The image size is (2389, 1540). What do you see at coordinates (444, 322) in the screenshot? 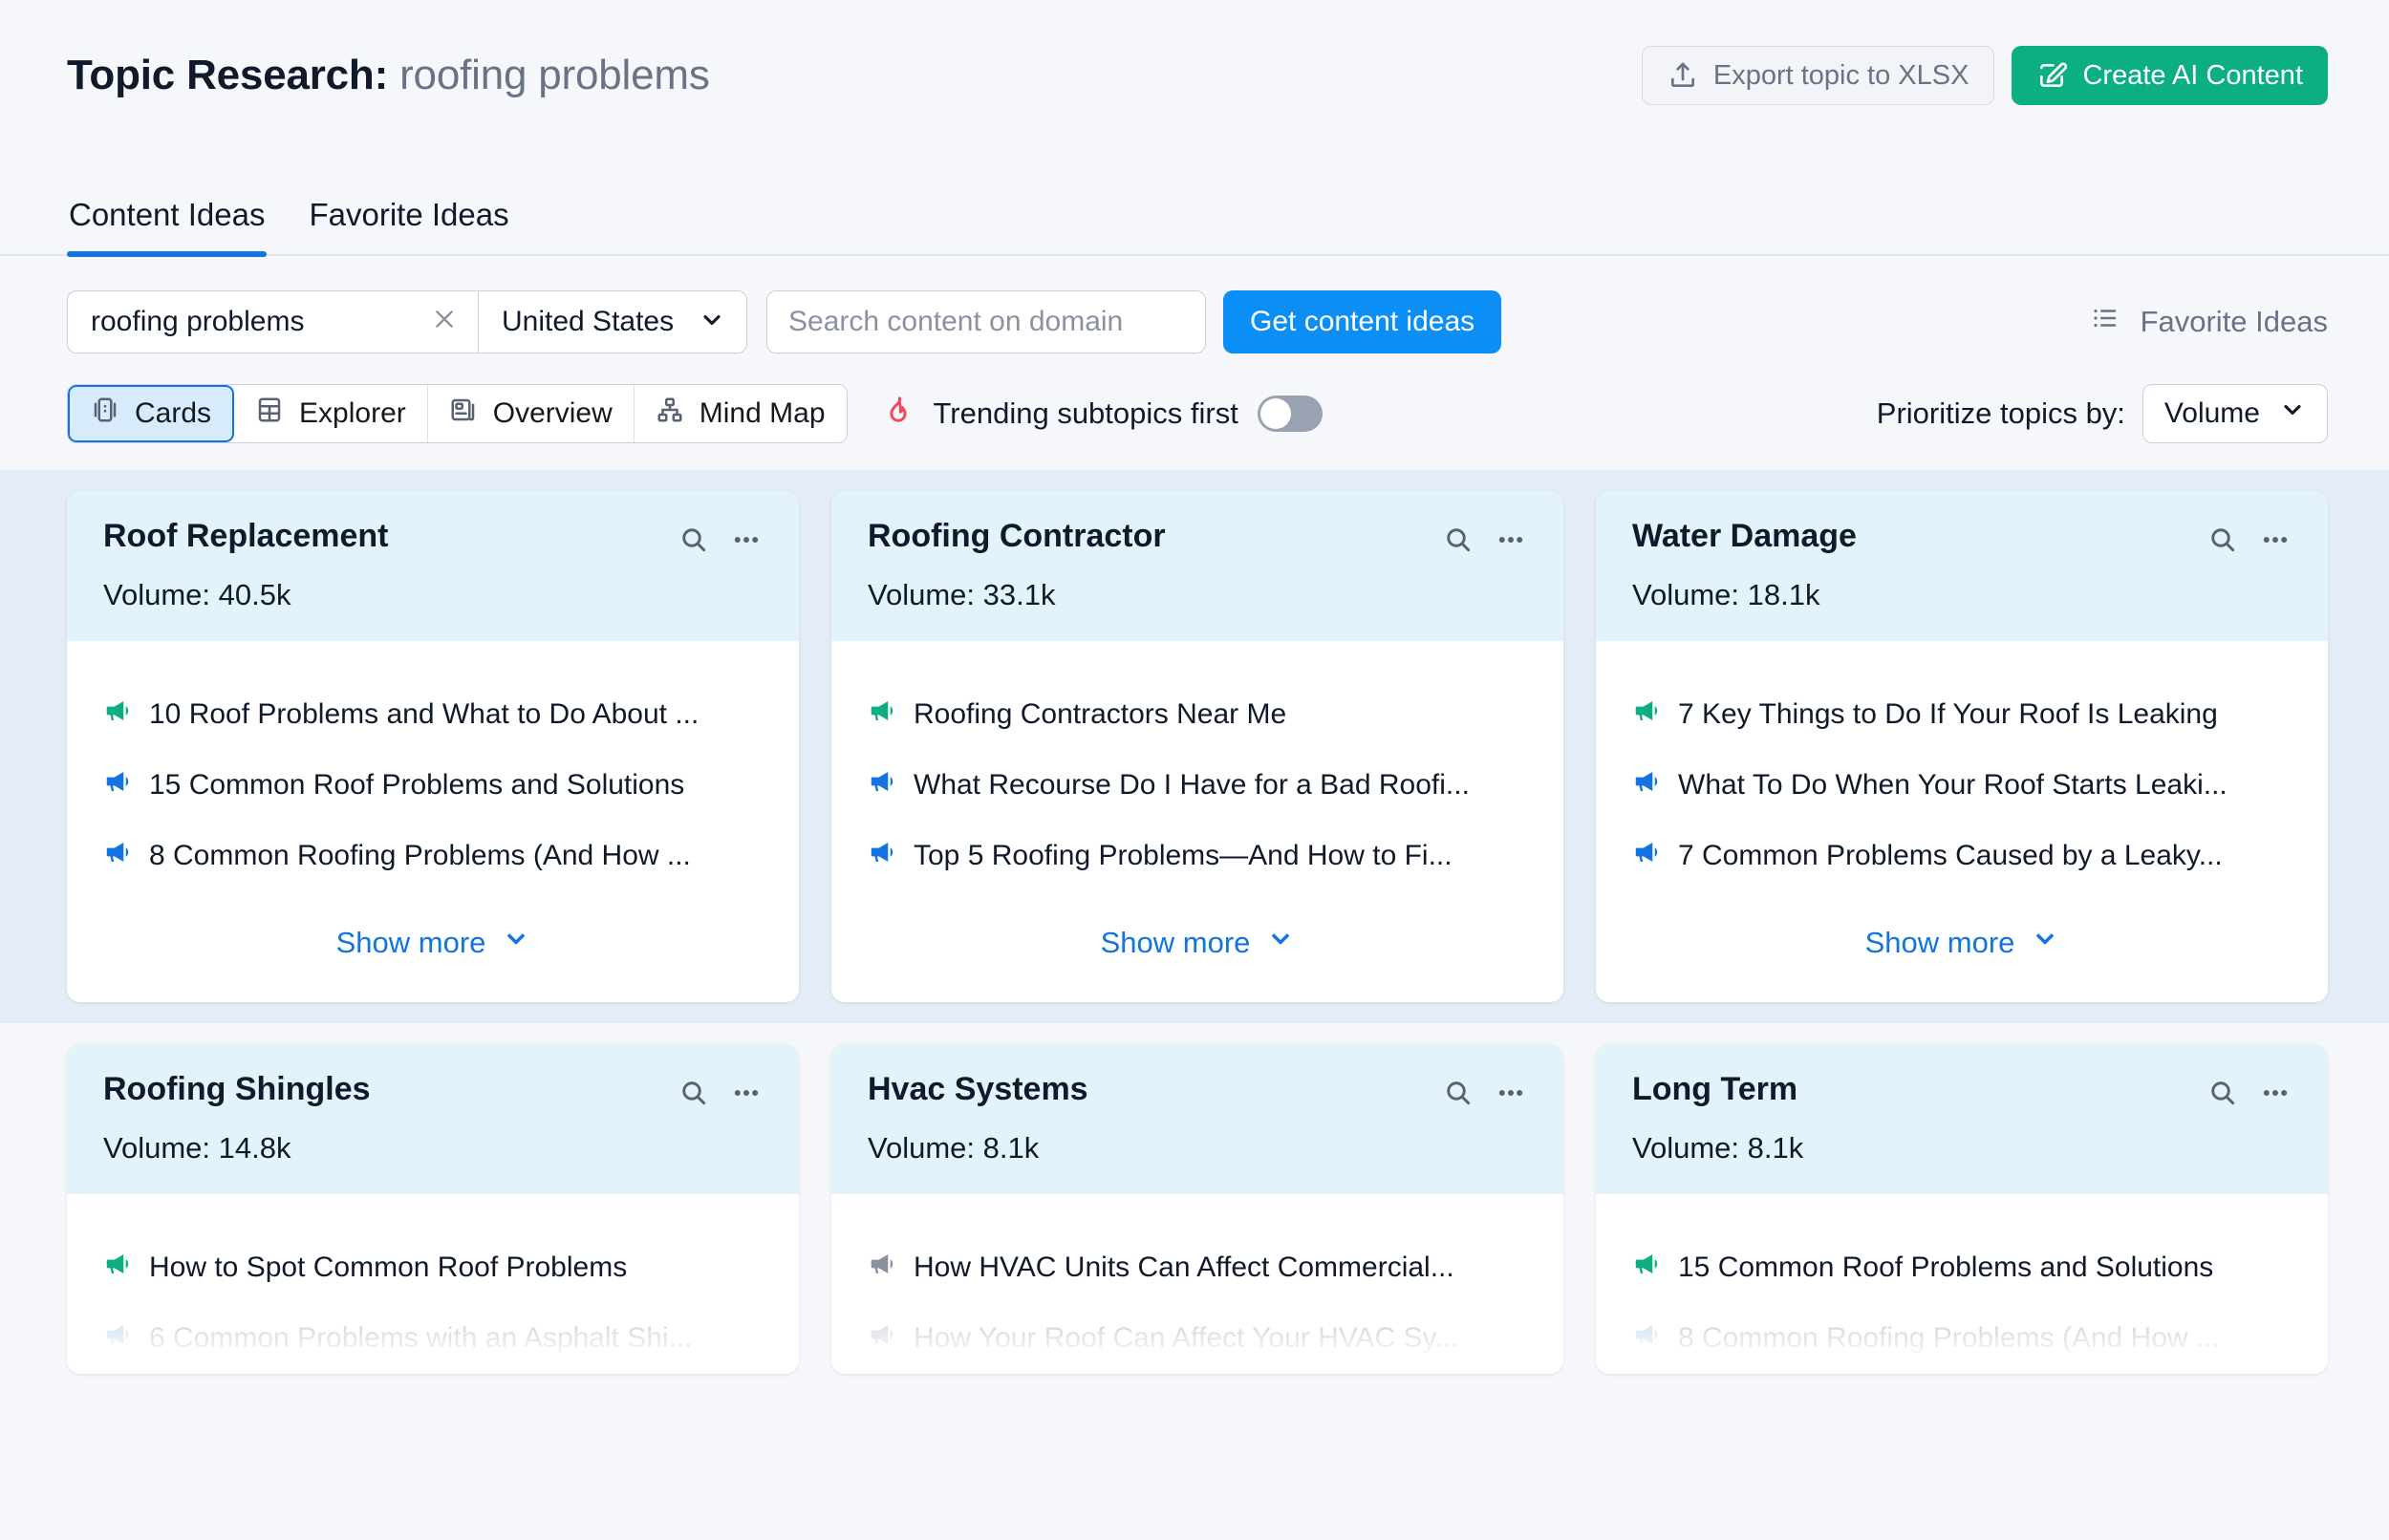
I see `clear-keyword-icon` at bounding box center [444, 322].